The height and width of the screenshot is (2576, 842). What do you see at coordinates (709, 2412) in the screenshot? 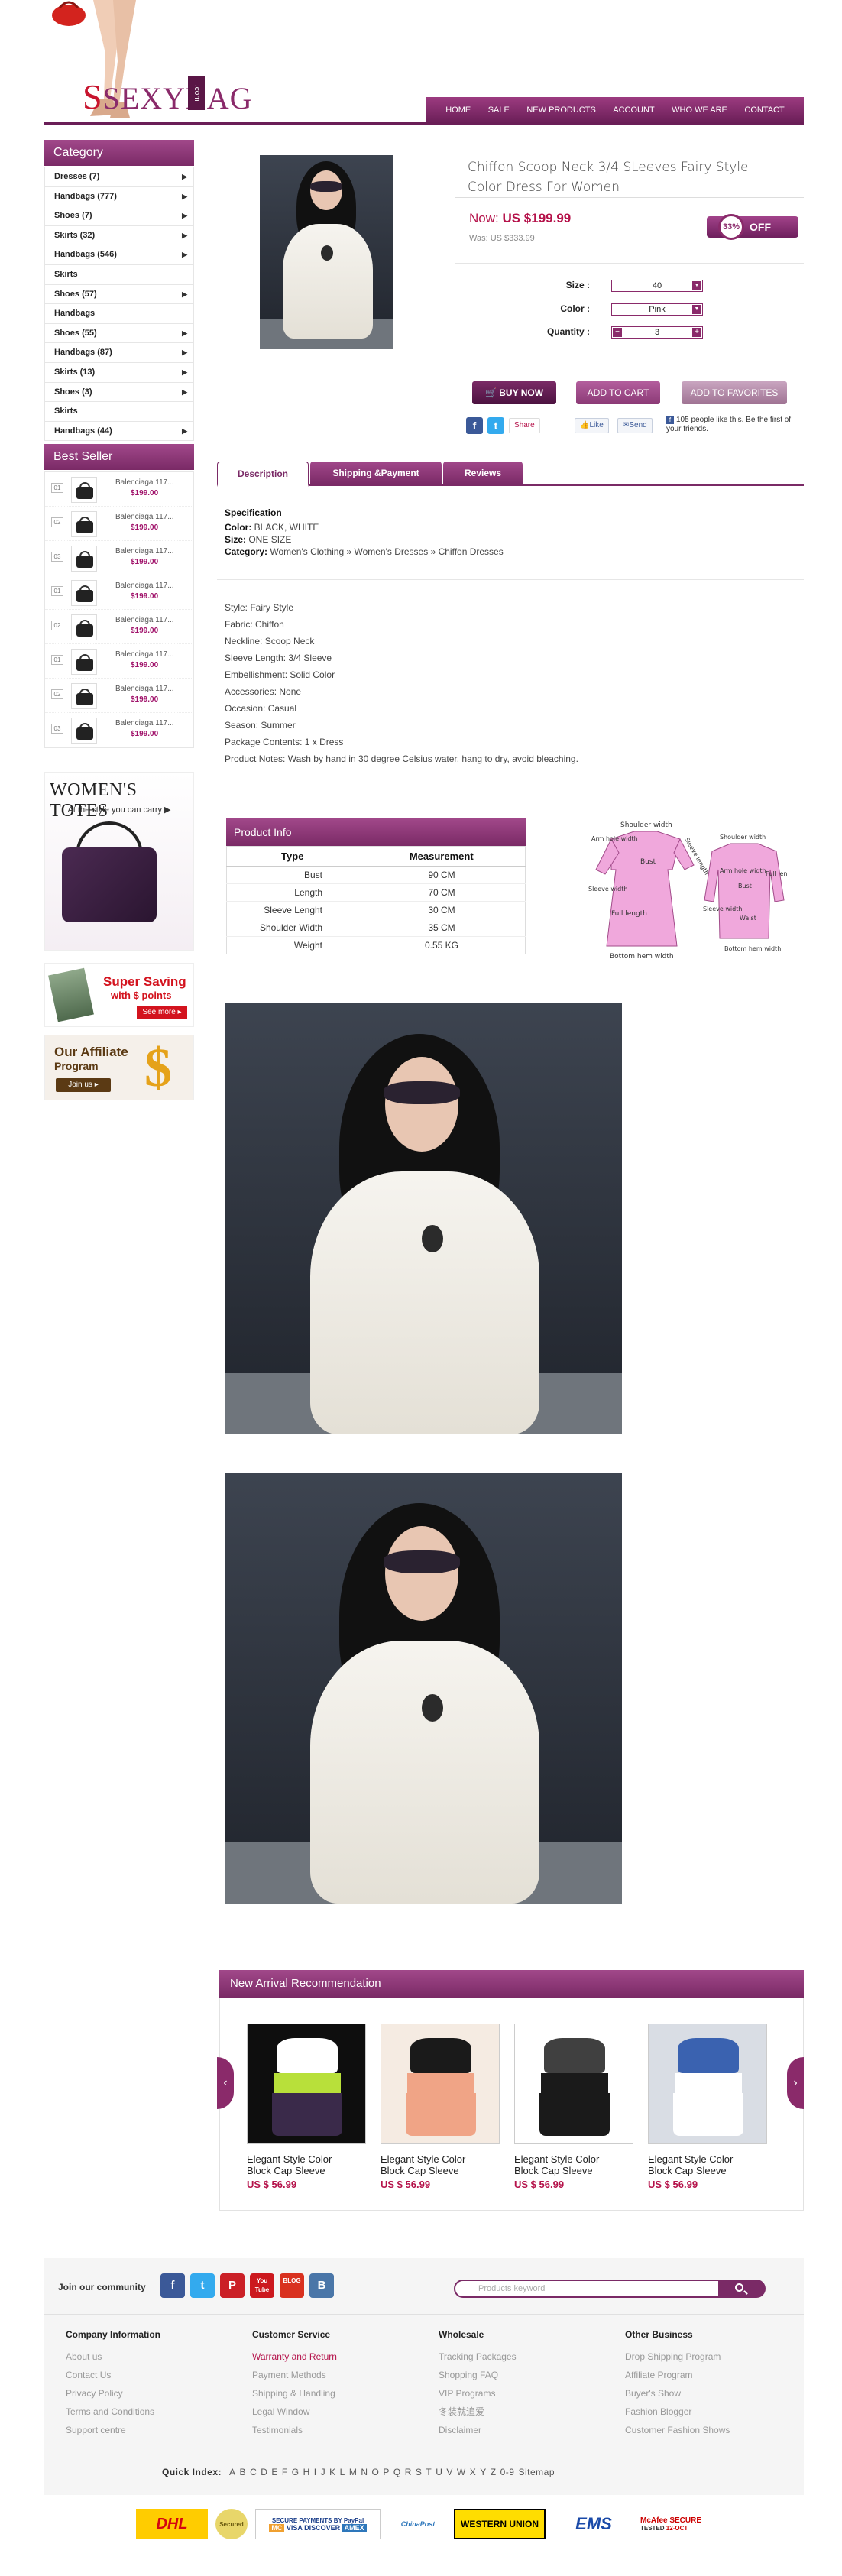
I see `footer-link: Fashion Blogger` at bounding box center [709, 2412].